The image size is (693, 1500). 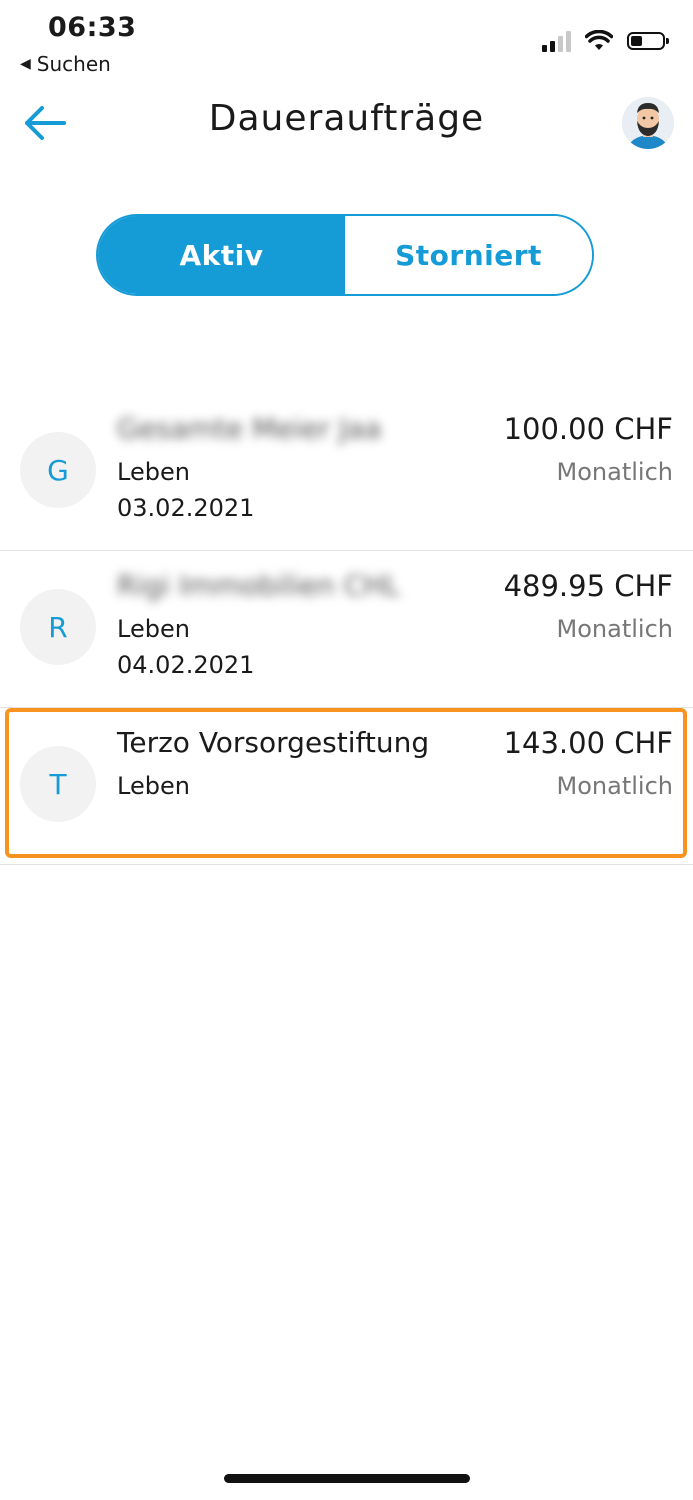 What do you see at coordinates (347, 1478) in the screenshot?
I see `home-indicator` at bounding box center [347, 1478].